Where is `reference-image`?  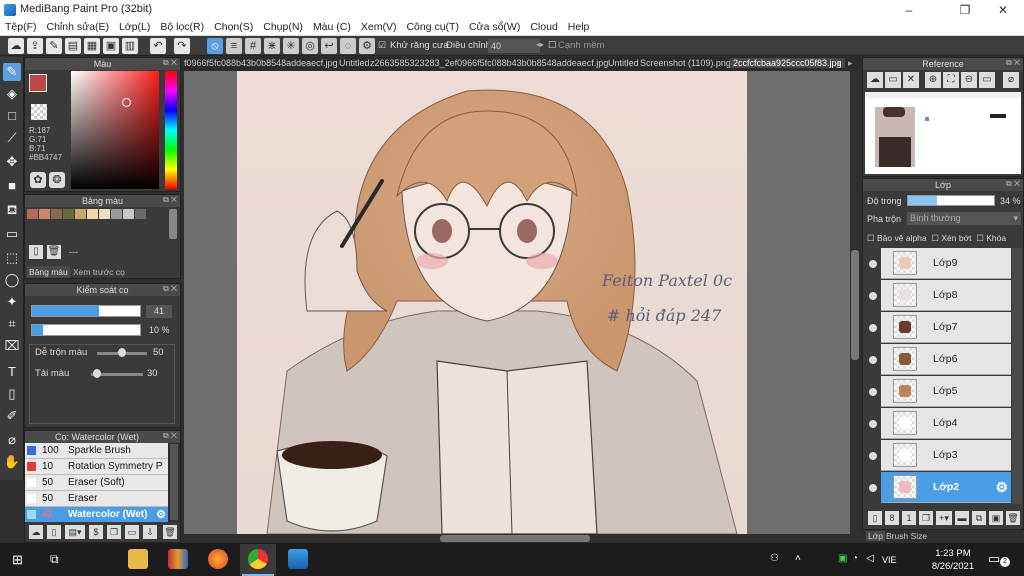 reference-image is located at coordinates (943, 133).